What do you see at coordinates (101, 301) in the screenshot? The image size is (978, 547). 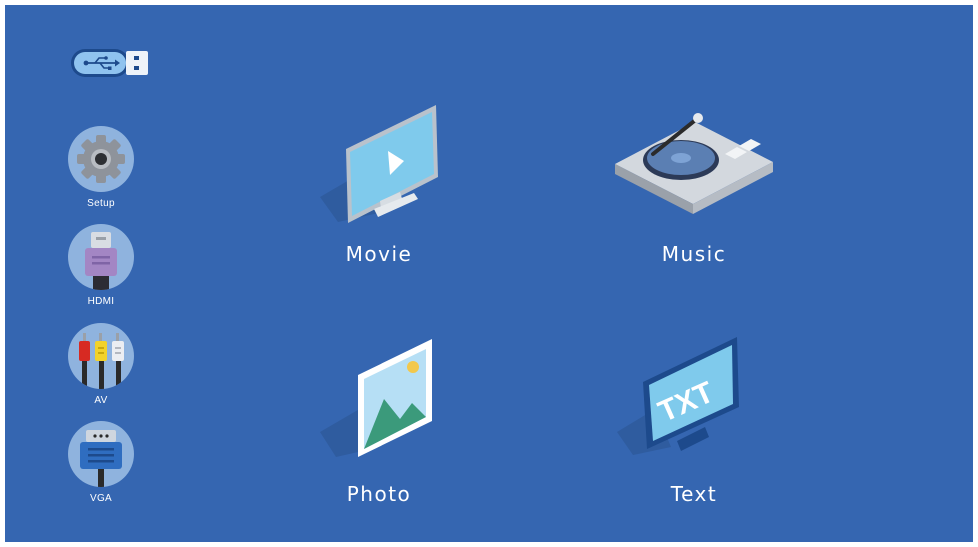 I see `source-label-hdmi: HDMI` at bounding box center [101, 301].